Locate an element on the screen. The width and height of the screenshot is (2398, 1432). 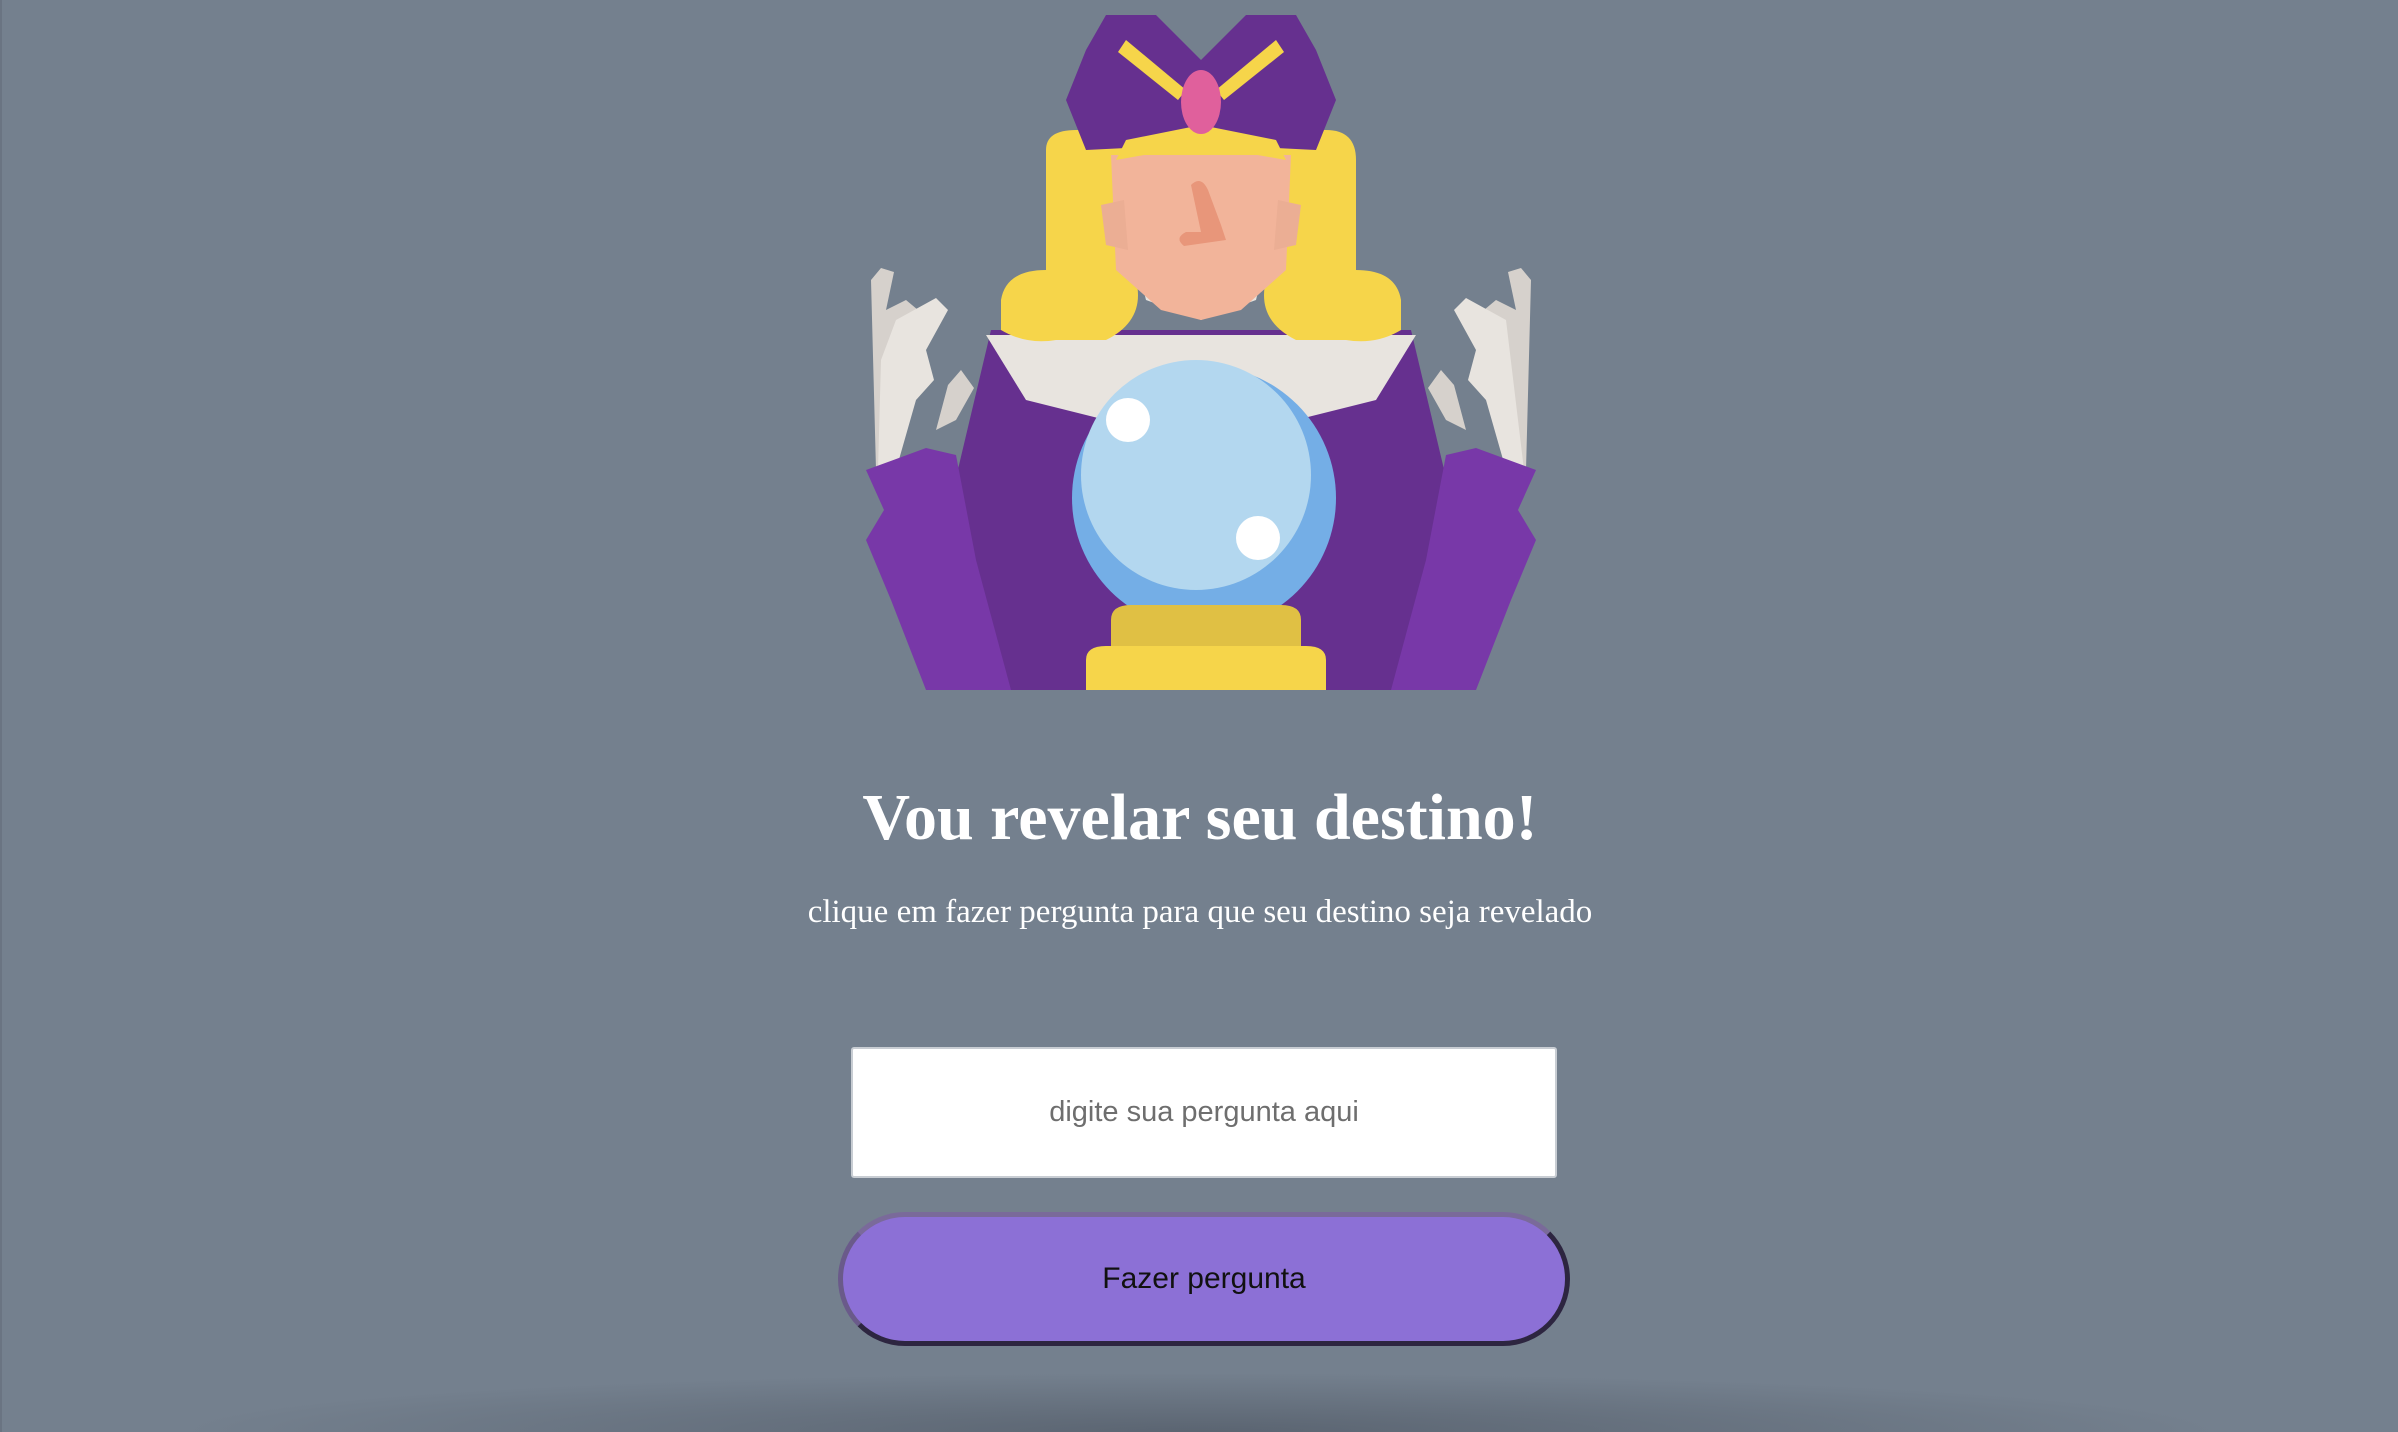
crystal-ball-stand is located at coordinates (1206, 647).